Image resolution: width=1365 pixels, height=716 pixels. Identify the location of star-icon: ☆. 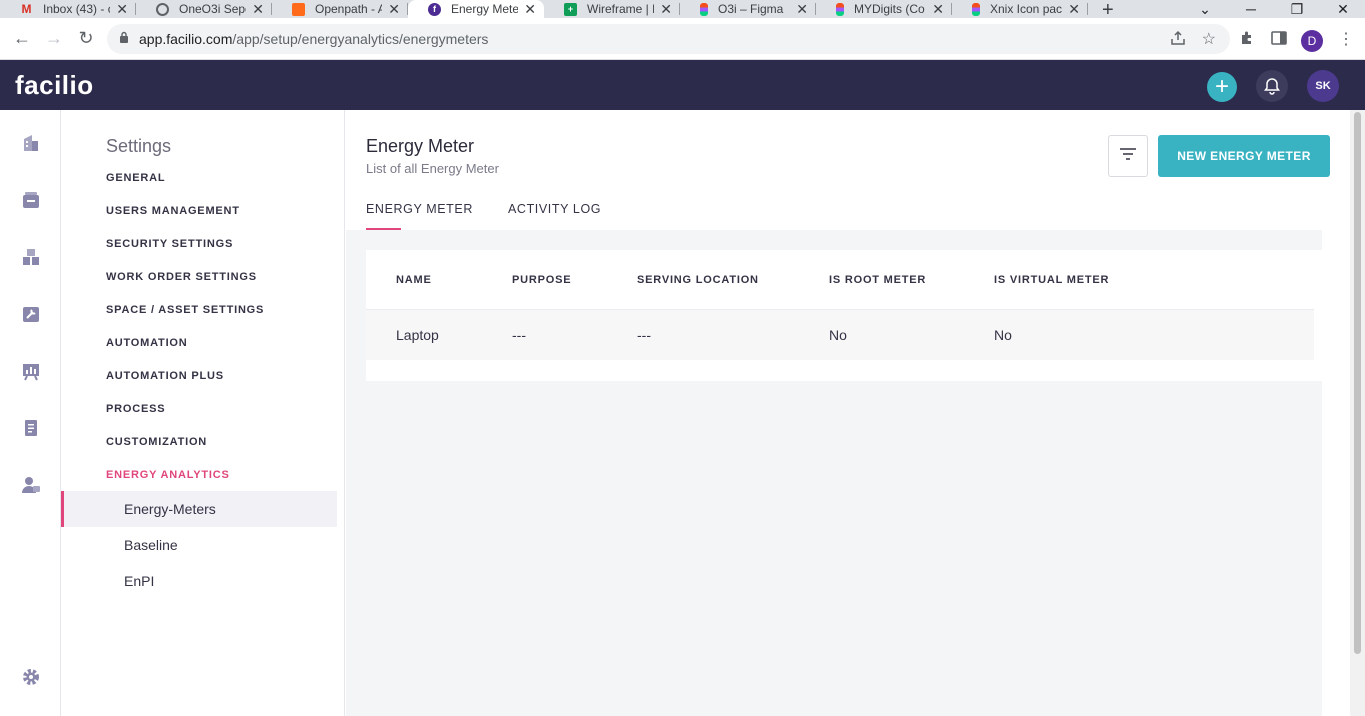
(1209, 39).